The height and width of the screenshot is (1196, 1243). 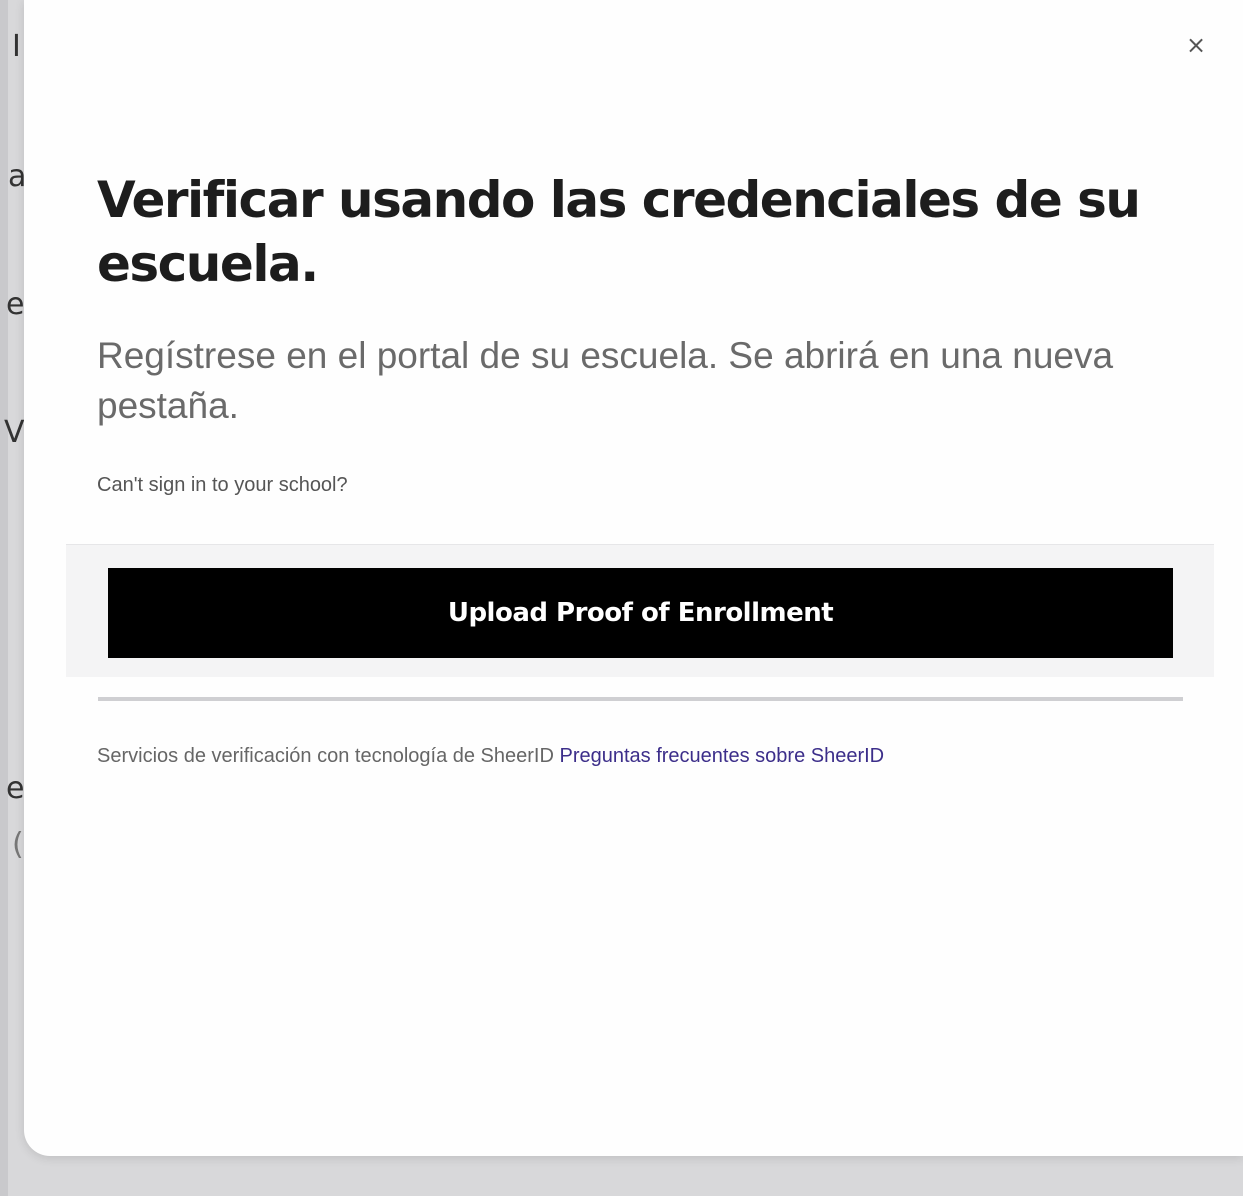 I want to click on close-icon: ×, so click(x=1196, y=45).